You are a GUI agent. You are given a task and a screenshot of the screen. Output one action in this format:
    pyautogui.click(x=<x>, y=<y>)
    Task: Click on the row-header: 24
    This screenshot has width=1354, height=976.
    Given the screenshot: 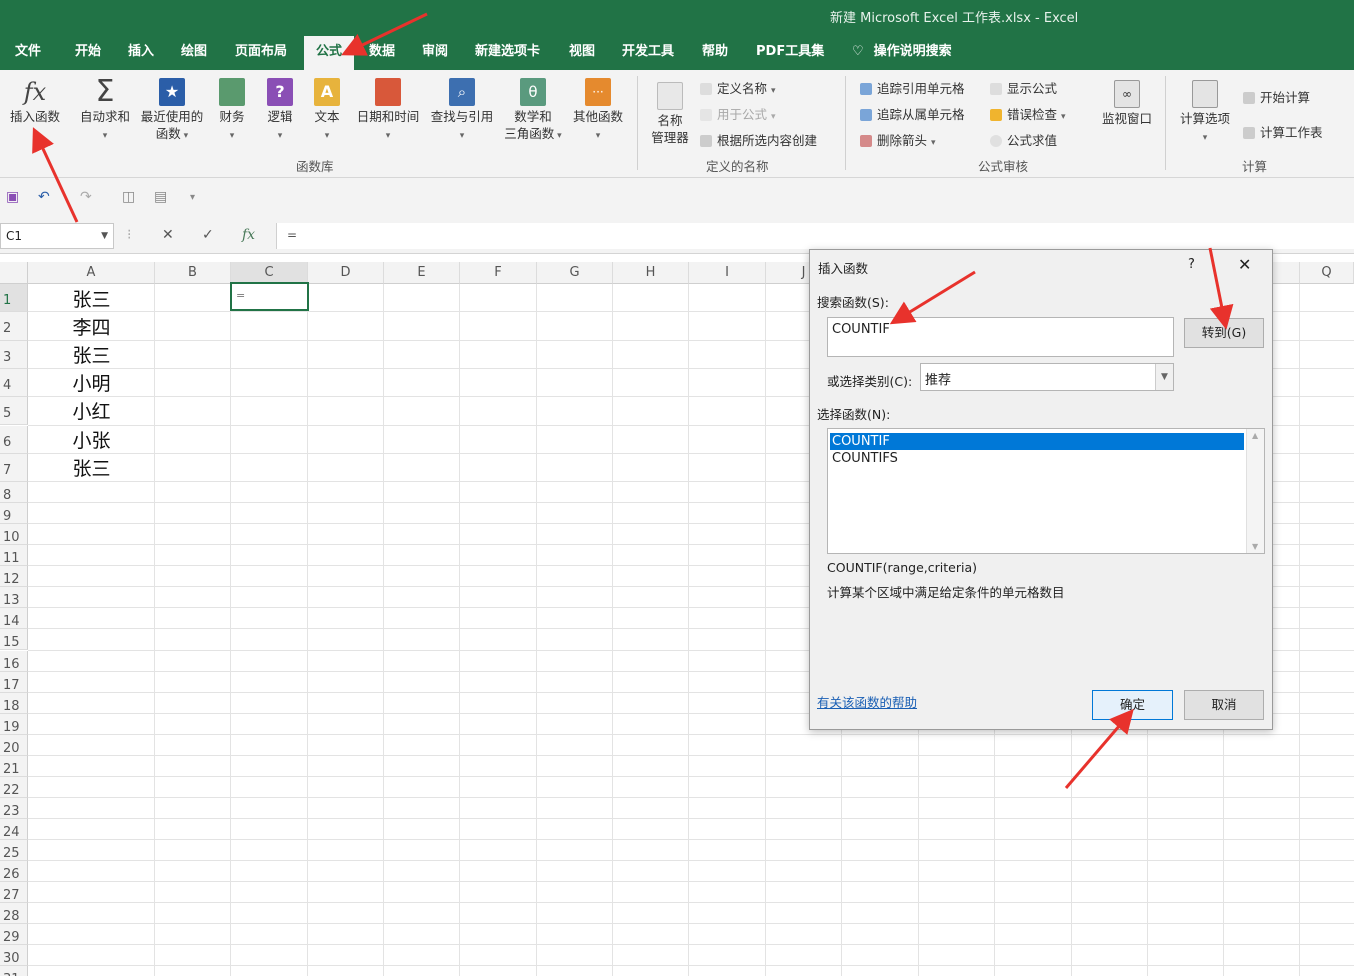 What is the action you would take?
    pyautogui.click(x=14, y=829)
    